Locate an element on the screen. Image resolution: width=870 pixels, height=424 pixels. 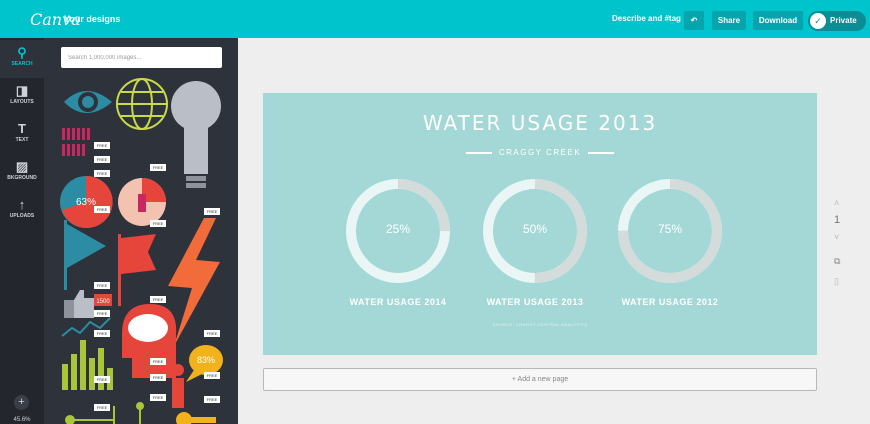
red-flag-graphic is located at coordinates (137, 270).